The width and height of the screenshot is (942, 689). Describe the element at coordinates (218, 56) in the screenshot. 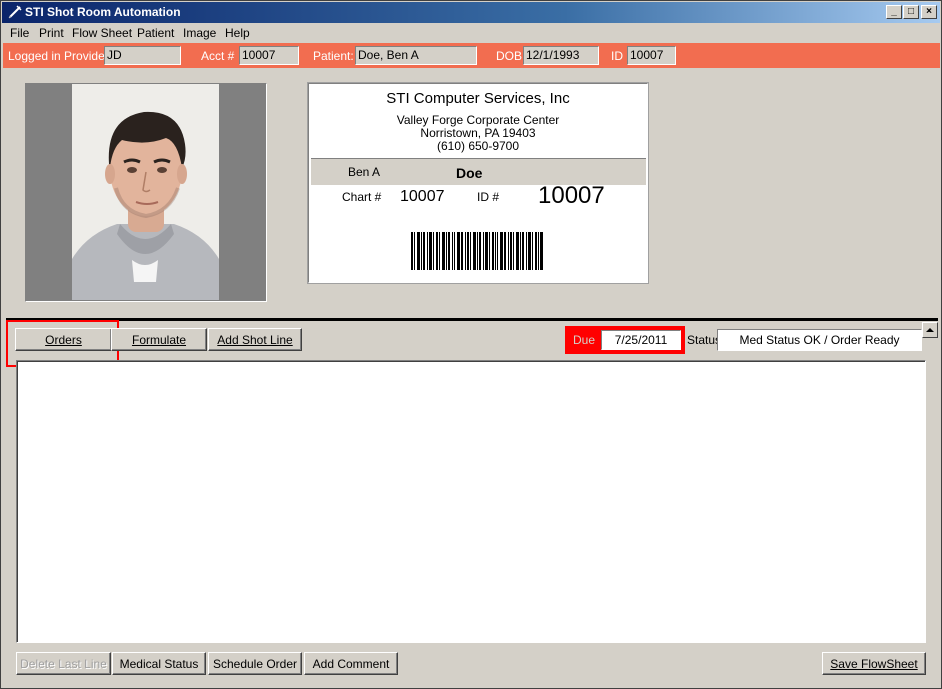

I see `acct-label: Acct #` at that location.